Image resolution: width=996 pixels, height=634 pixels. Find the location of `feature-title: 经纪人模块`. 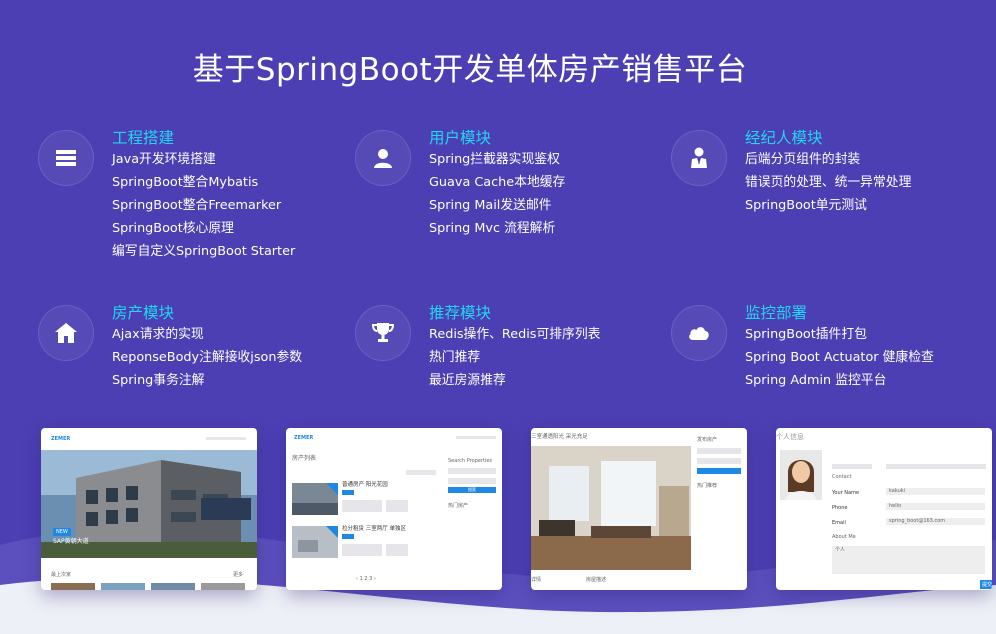

feature-title: 经纪人模块 is located at coordinates (784, 138).